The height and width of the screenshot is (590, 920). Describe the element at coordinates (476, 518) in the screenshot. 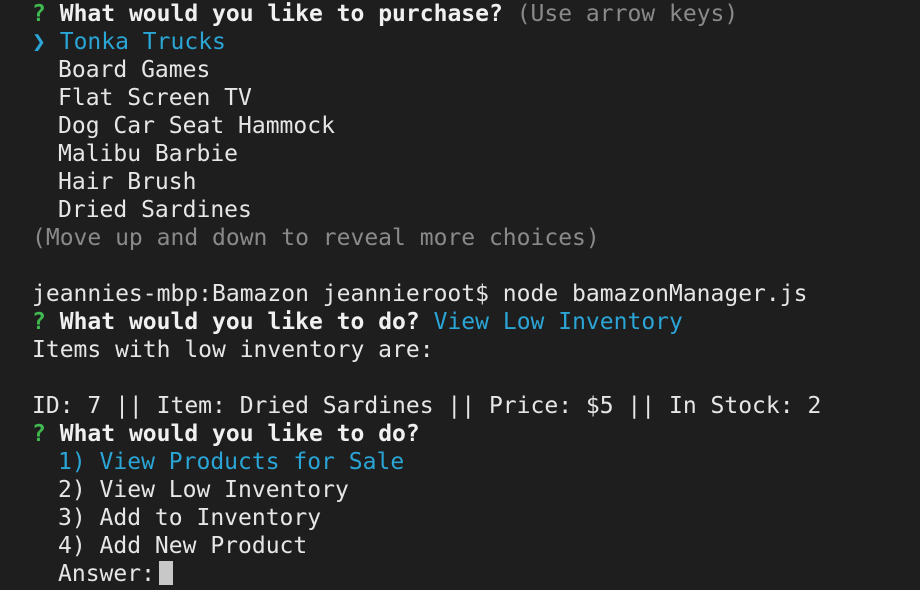

I see `action-option: 3) Add to Inventory` at that location.